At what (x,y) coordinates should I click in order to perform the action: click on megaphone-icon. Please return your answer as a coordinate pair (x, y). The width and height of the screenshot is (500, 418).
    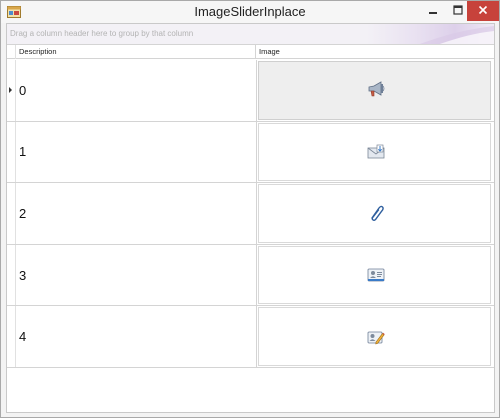
    Looking at the image, I should click on (376, 90).